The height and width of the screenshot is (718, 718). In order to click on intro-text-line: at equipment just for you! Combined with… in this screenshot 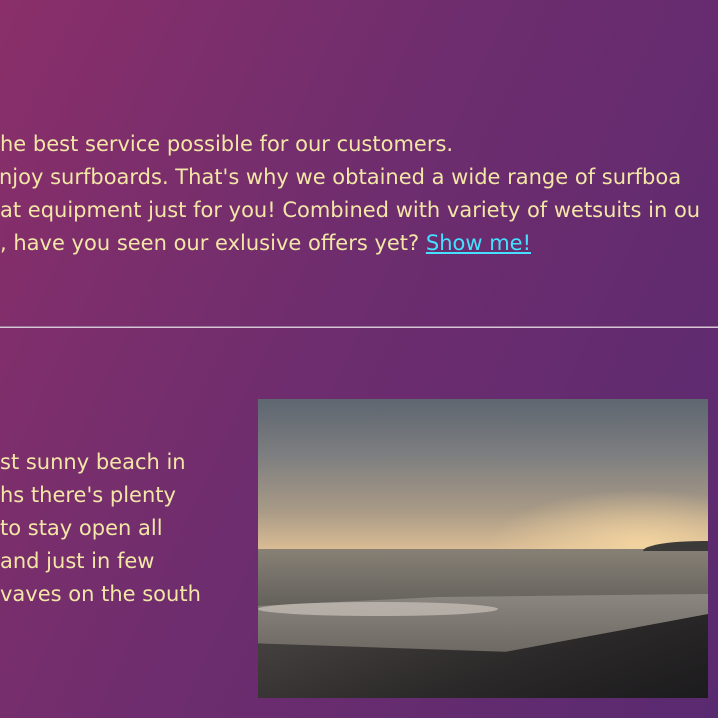, I will do `click(350, 210)`.